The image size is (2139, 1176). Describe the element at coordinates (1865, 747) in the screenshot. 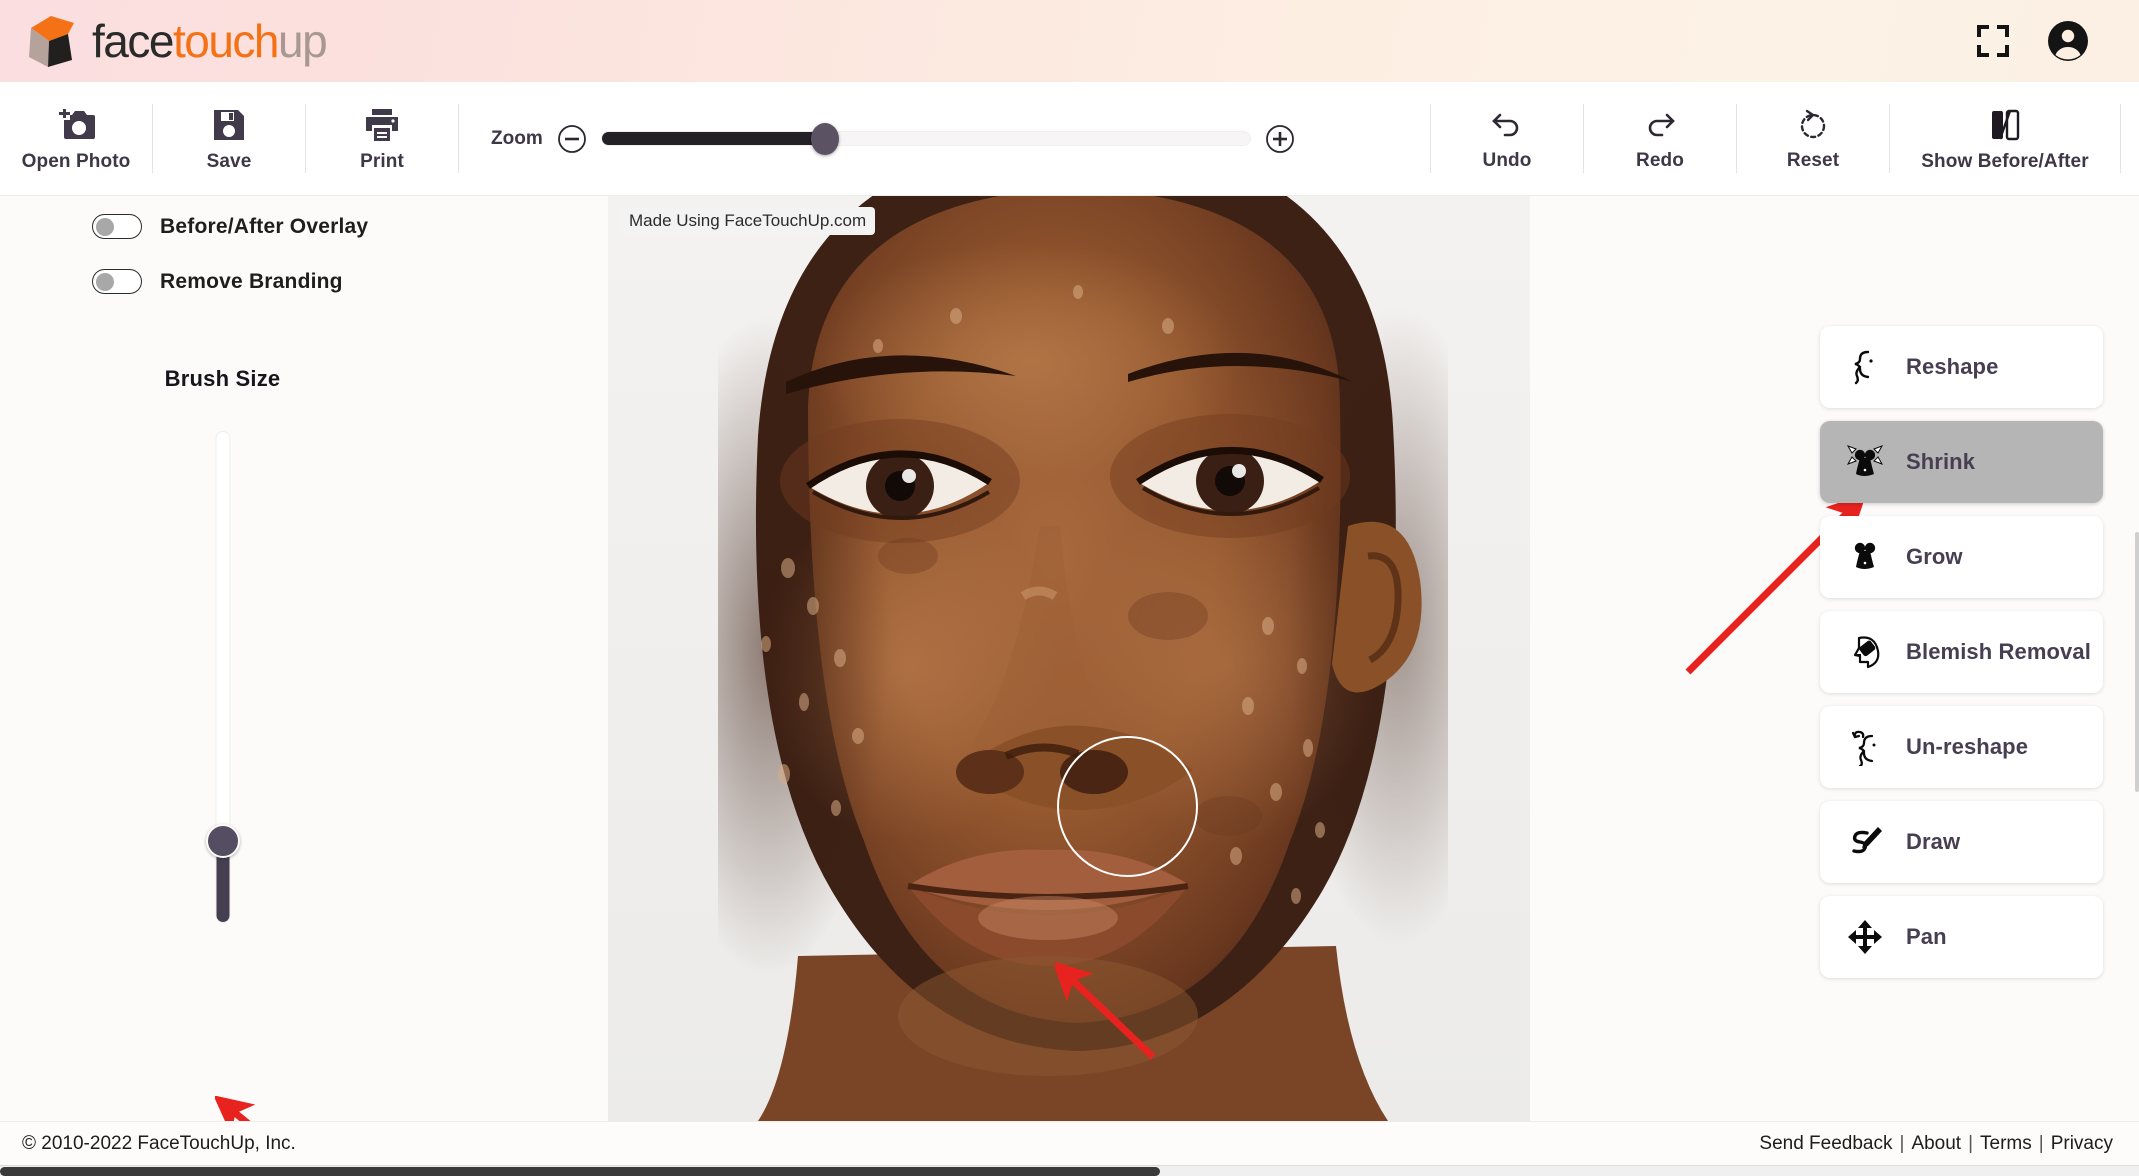

I see `un-reshape-face-icon` at that location.